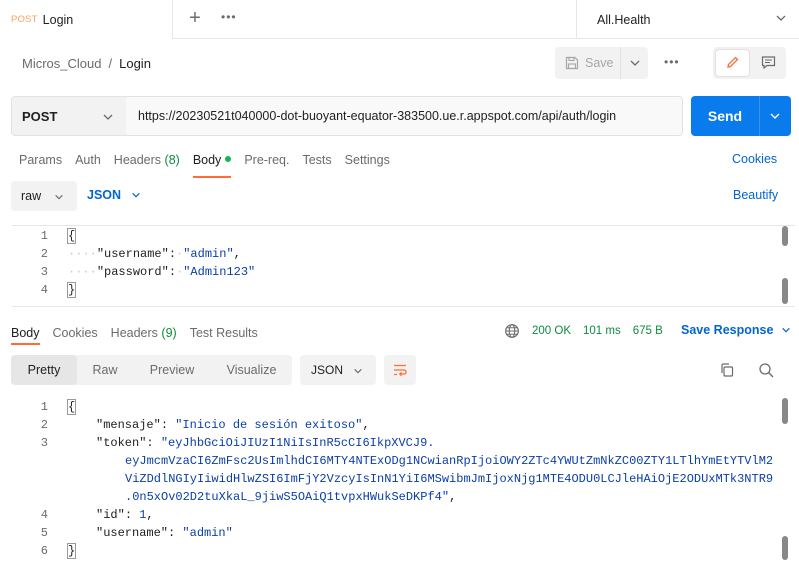  I want to click on view-visualize: Visualize, so click(251, 370).